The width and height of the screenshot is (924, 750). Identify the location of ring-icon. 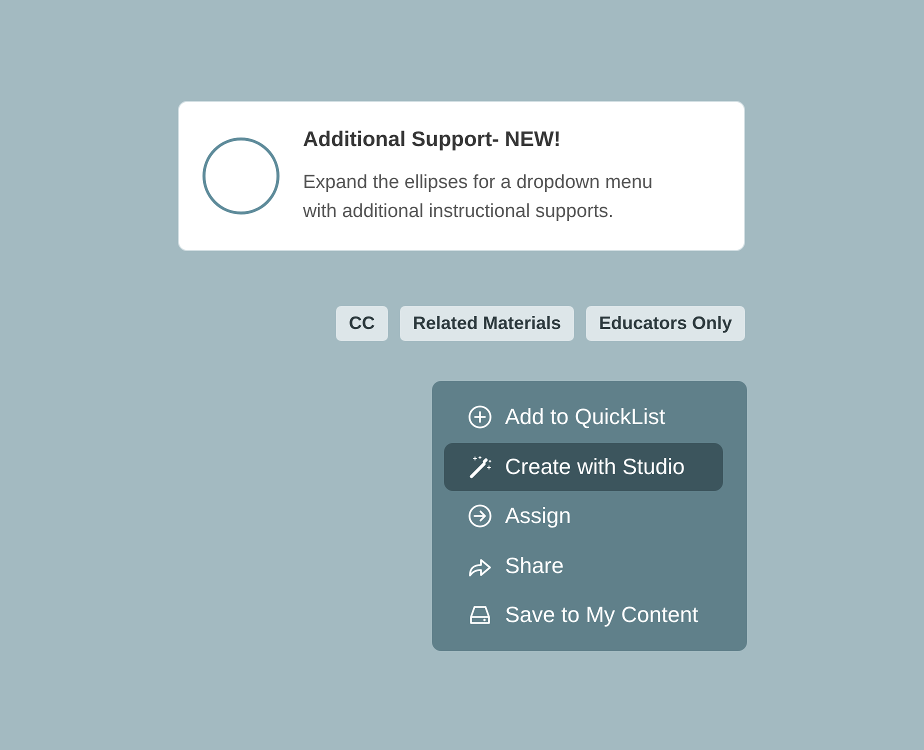
(241, 176).